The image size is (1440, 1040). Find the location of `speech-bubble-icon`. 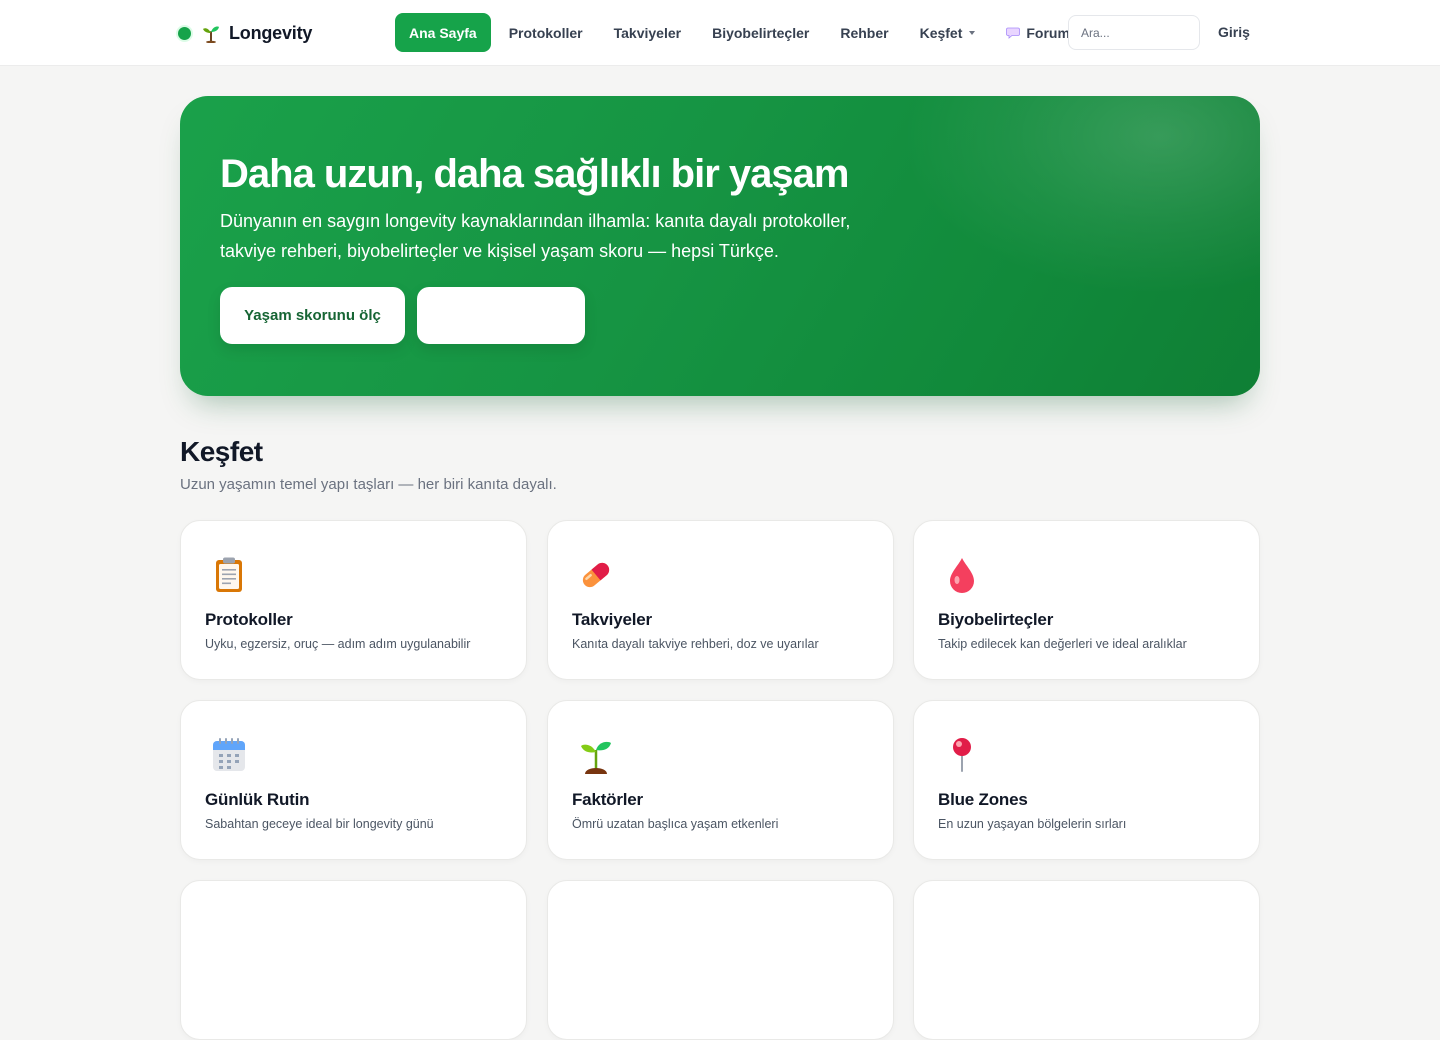

speech-bubble-icon is located at coordinates (1013, 33).